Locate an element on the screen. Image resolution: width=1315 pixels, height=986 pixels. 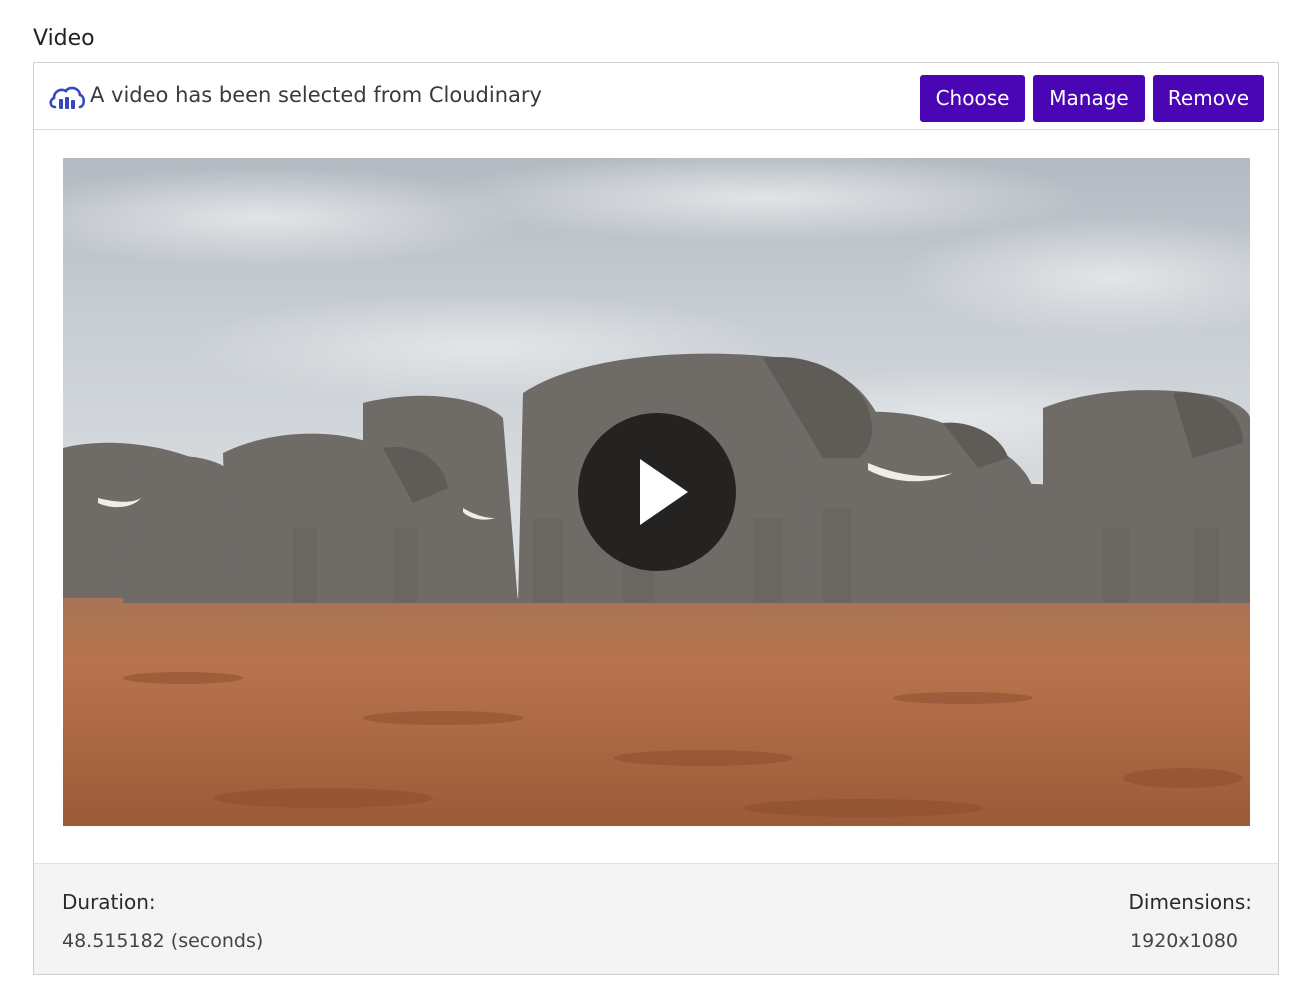
cloudinary-cloud-icon is located at coordinates (67, 97).